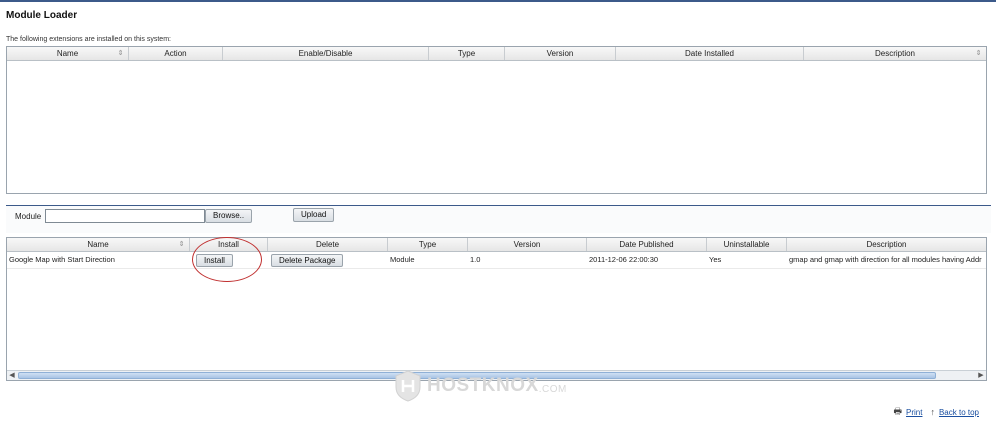  Describe the element at coordinates (624, 259) in the screenshot. I see `module-date-published: 2011-12-06 22:00:30` at that location.